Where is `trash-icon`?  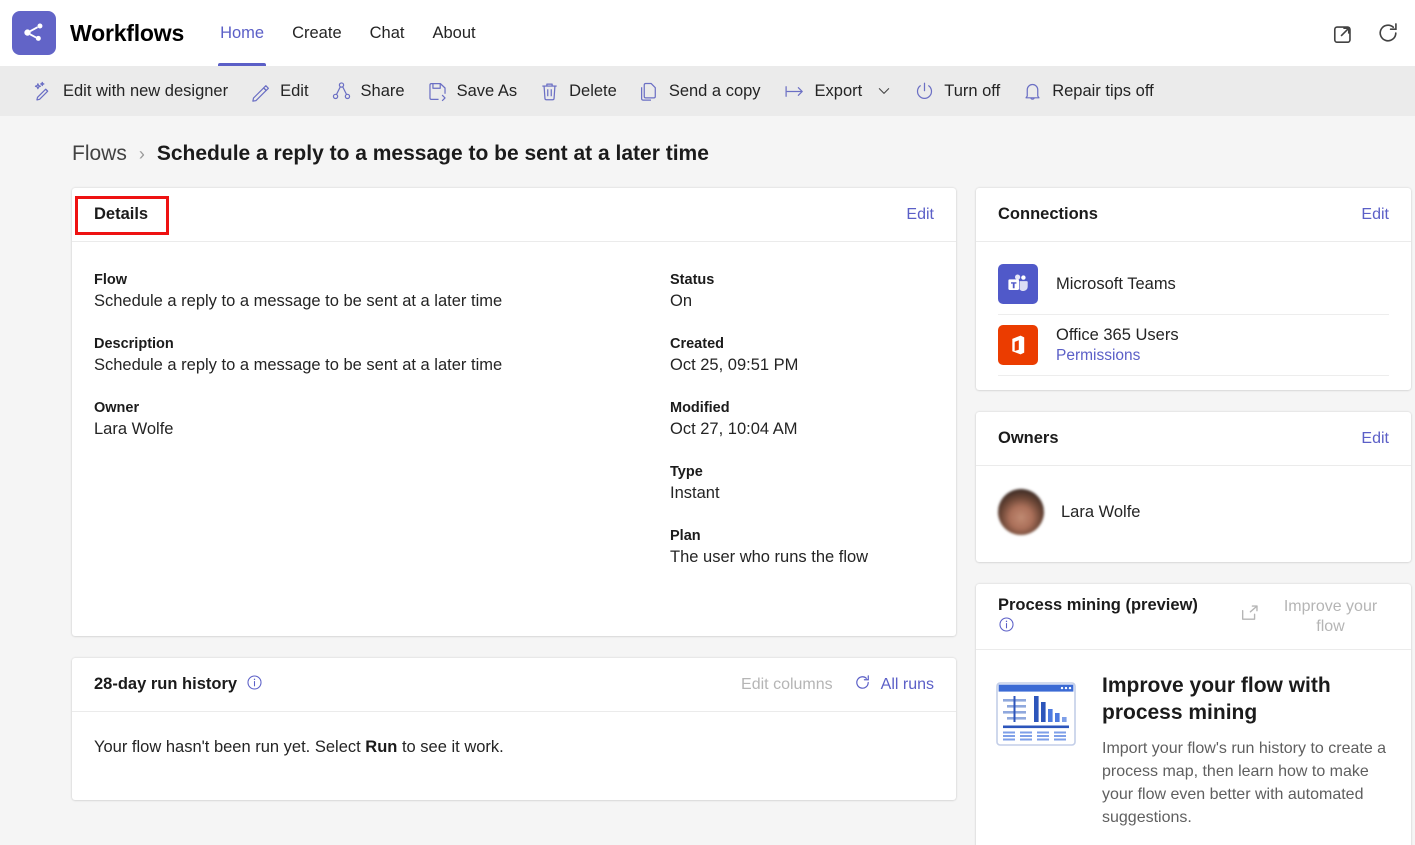 trash-icon is located at coordinates (549, 91).